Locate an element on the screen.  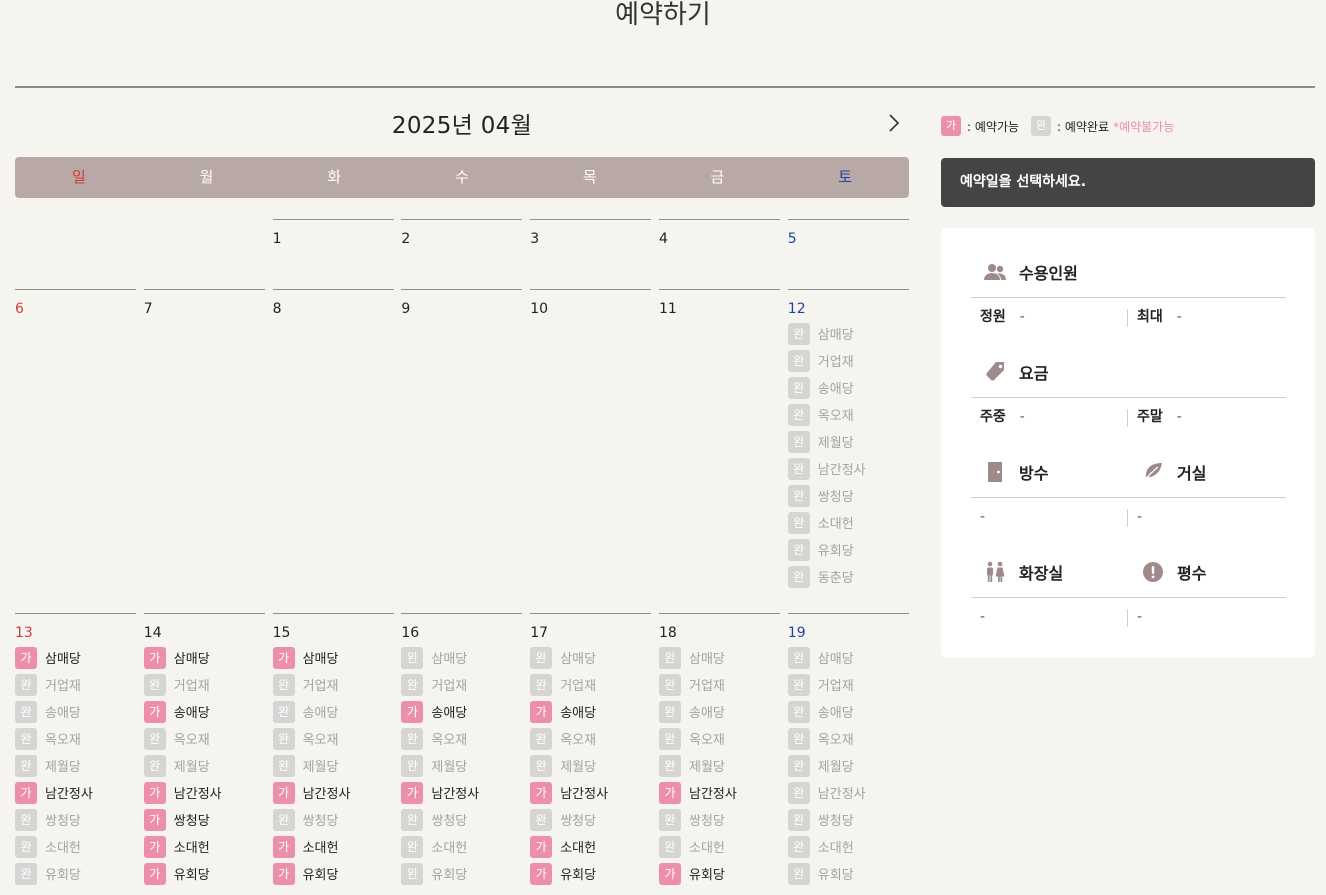
weekday-label: 목 is located at coordinates (589, 177).